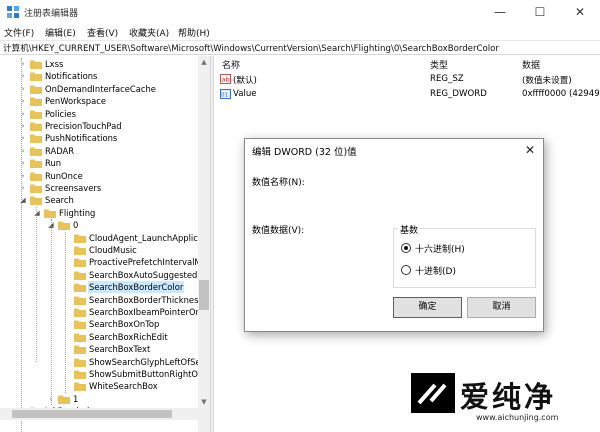 The height and width of the screenshot is (432, 600). Describe the element at coordinates (531, 64) in the screenshot. I see `column-header-data: 数据` at that location.